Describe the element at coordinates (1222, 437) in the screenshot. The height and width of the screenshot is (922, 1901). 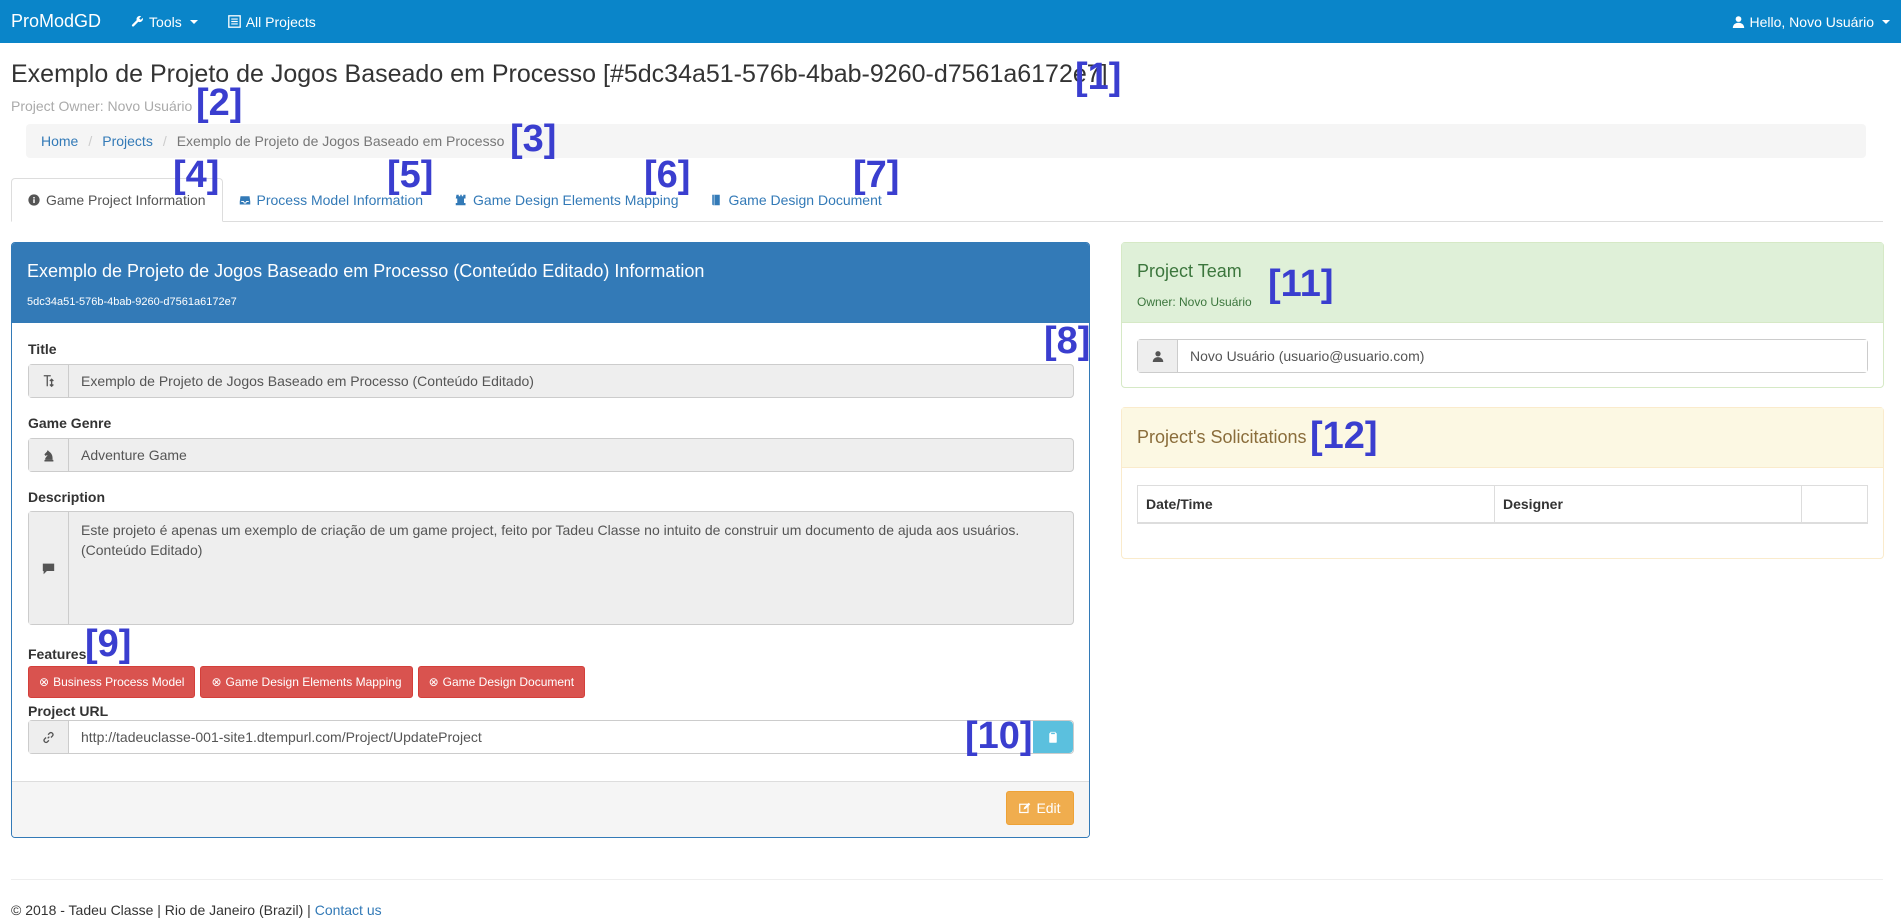
I see `panel-title: Project's Solicitations` at that location.